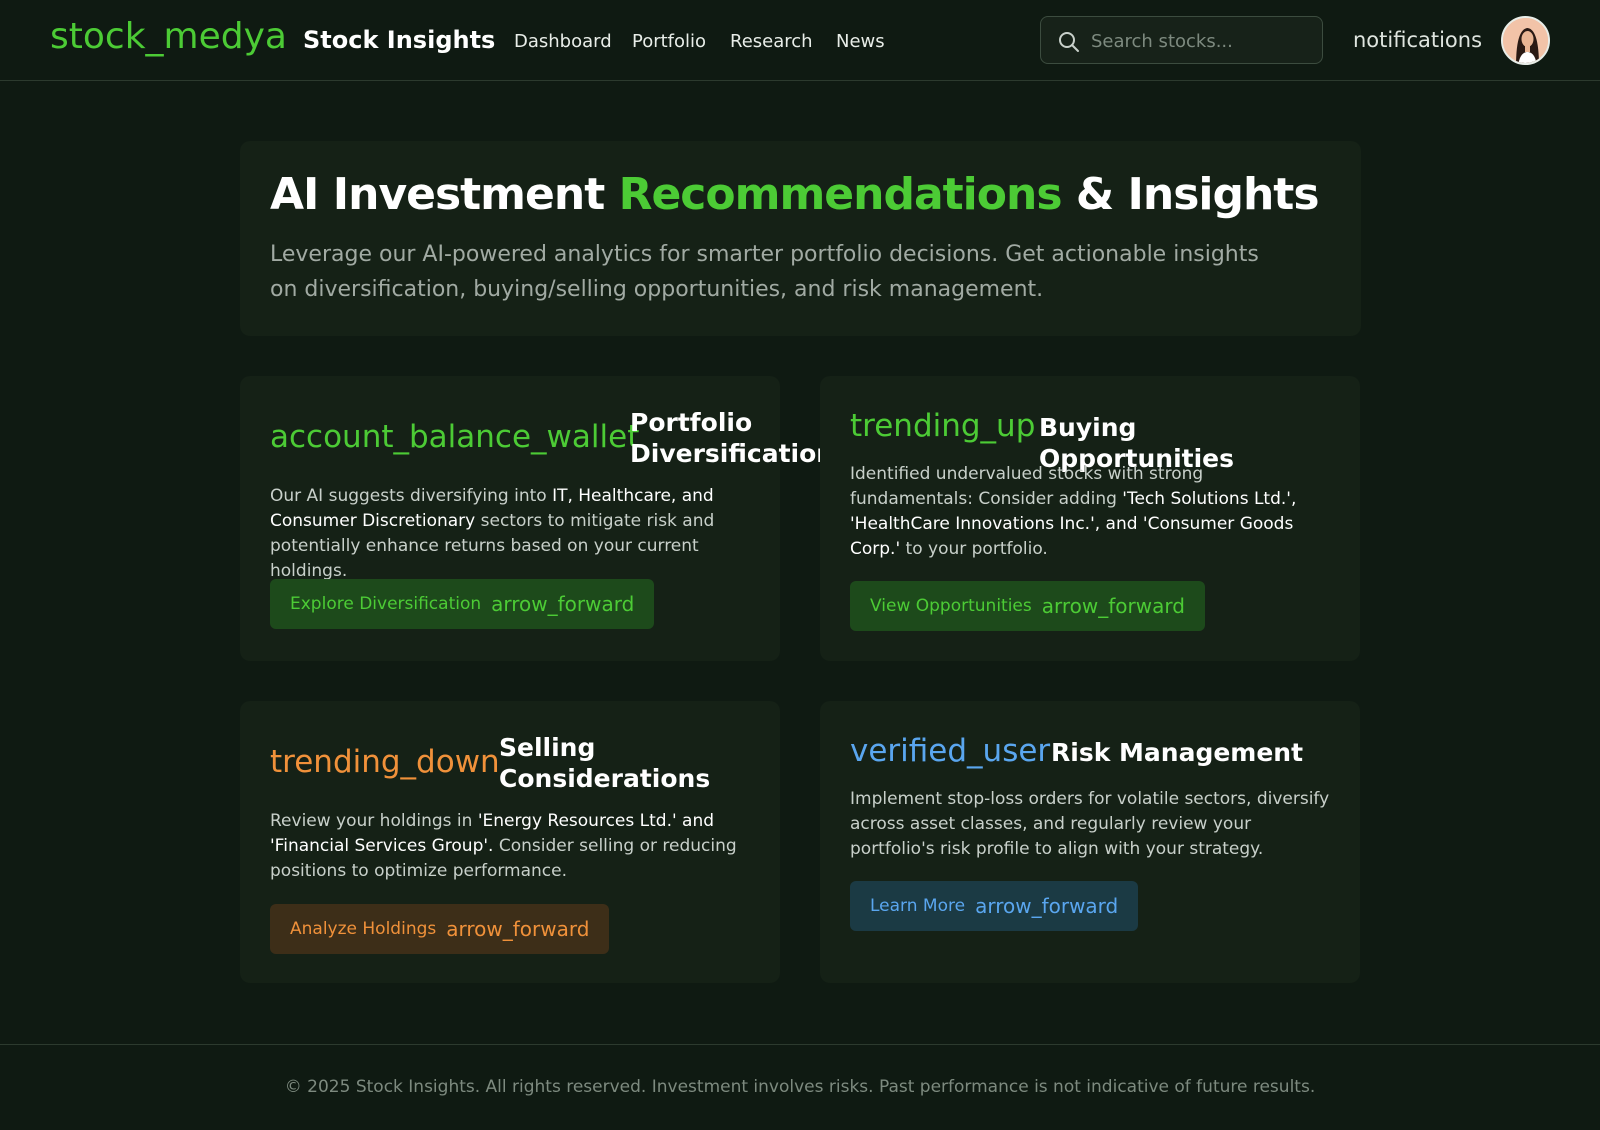 The width and height of the screenshot is (1600, 1130). What do you see at coordinates (386, 604) in the screenshot?
I see `button-label: Explore Diversification` at bounding box center [386, 604].